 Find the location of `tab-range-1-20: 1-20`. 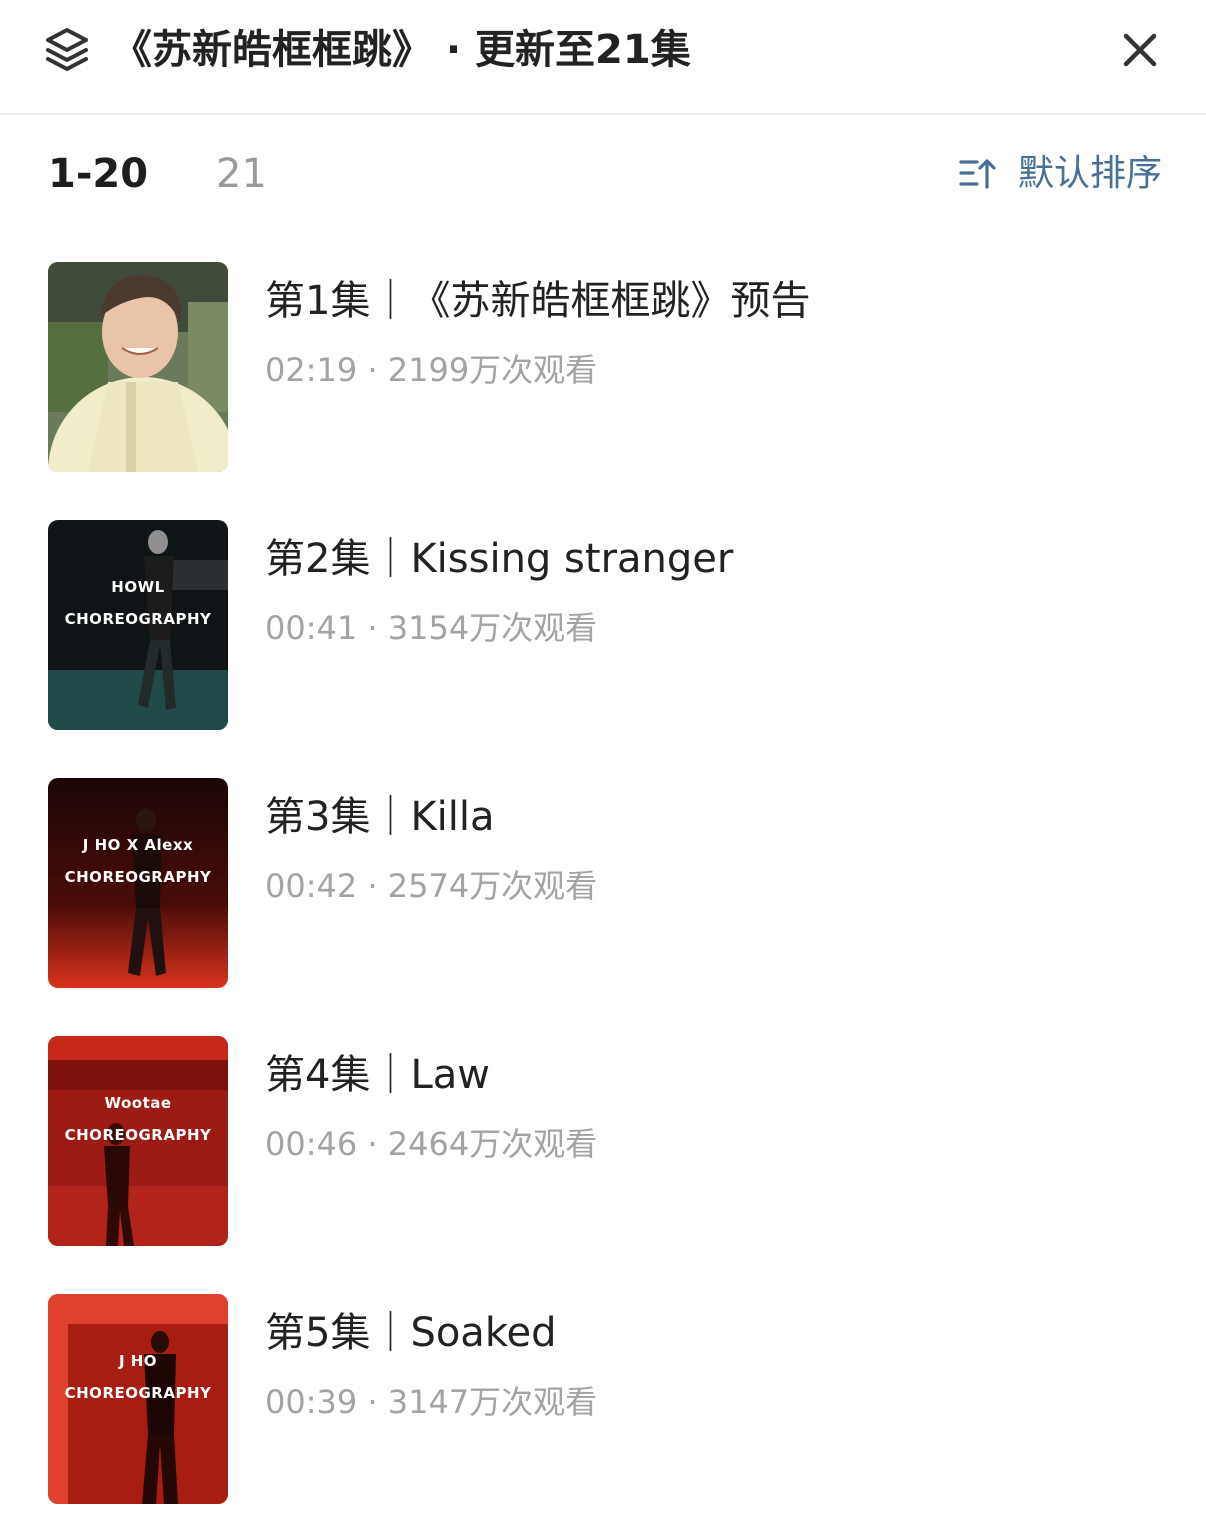

tab-range-1-20: 1-20 is located at coordinates (98, 174).